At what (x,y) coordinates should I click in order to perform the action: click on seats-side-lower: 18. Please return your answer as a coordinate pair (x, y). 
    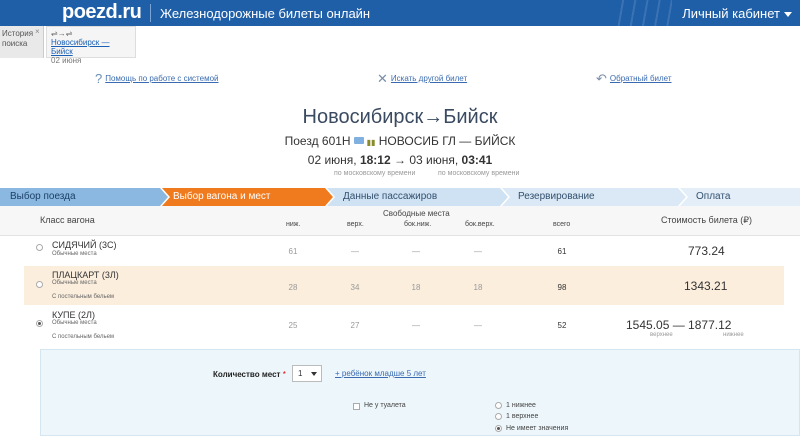
    Looking at the image, I should click on (416, 287).